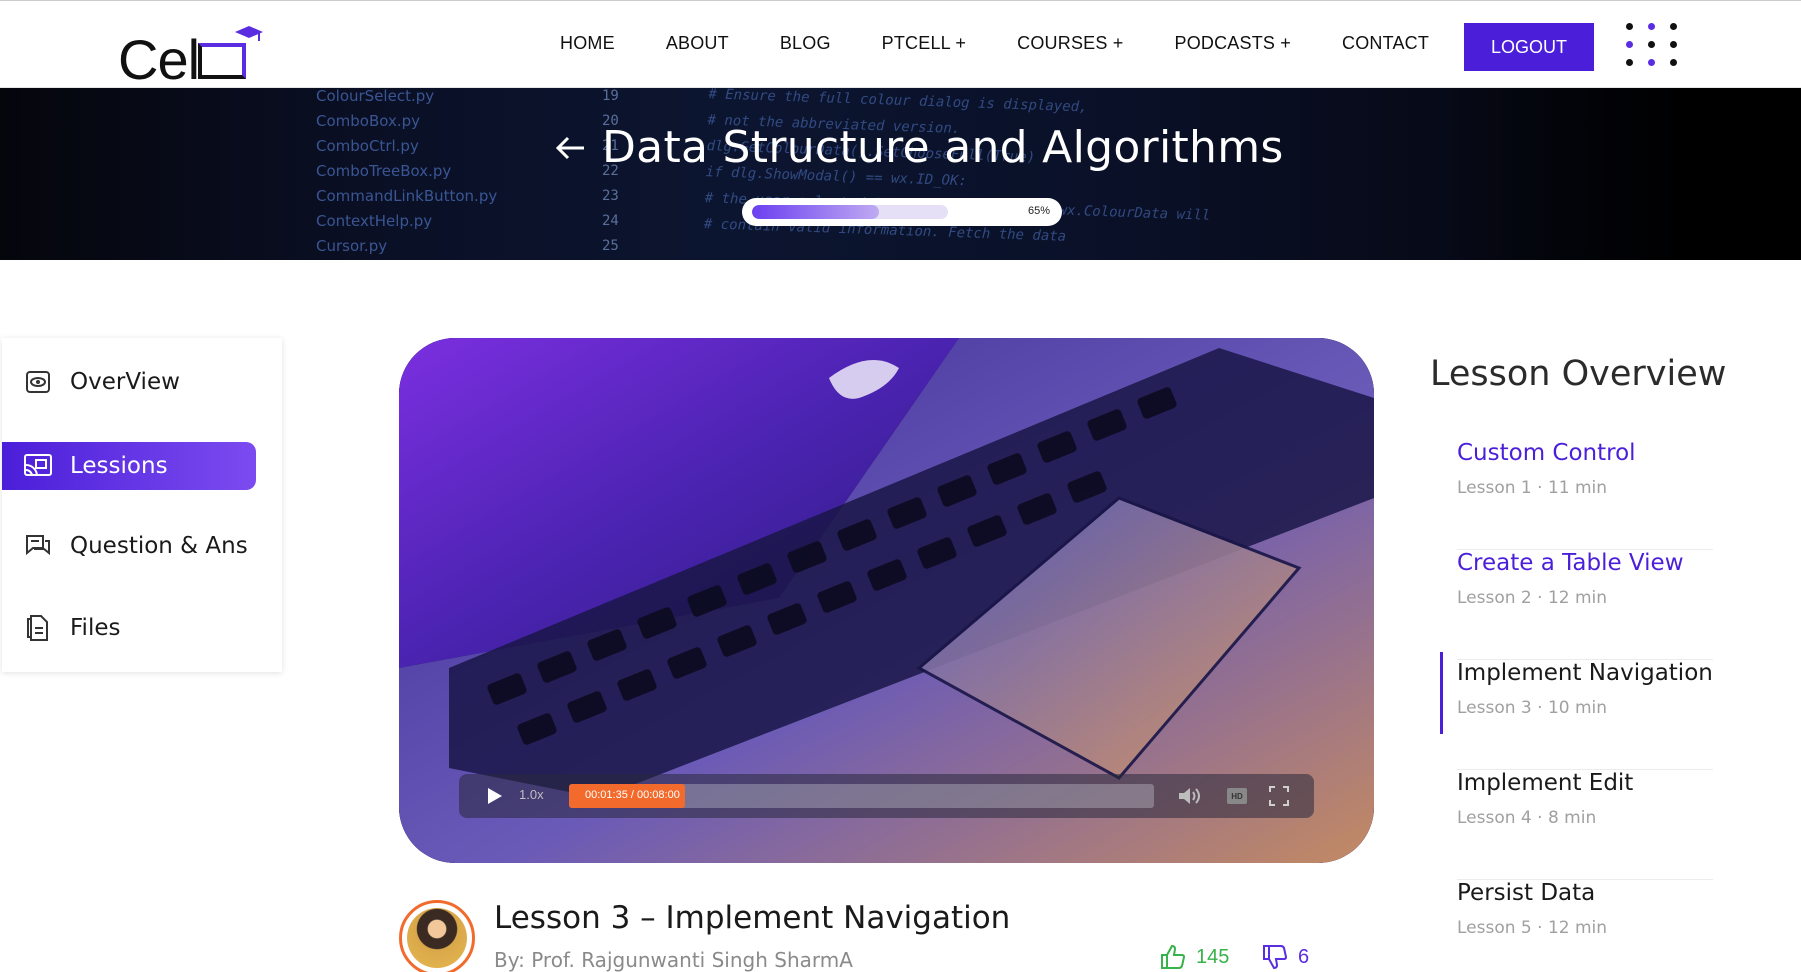 Image resolution: width=1801 pixels, height=972 pixels. I want to click on code-line-number: 19, so click(610, 96).